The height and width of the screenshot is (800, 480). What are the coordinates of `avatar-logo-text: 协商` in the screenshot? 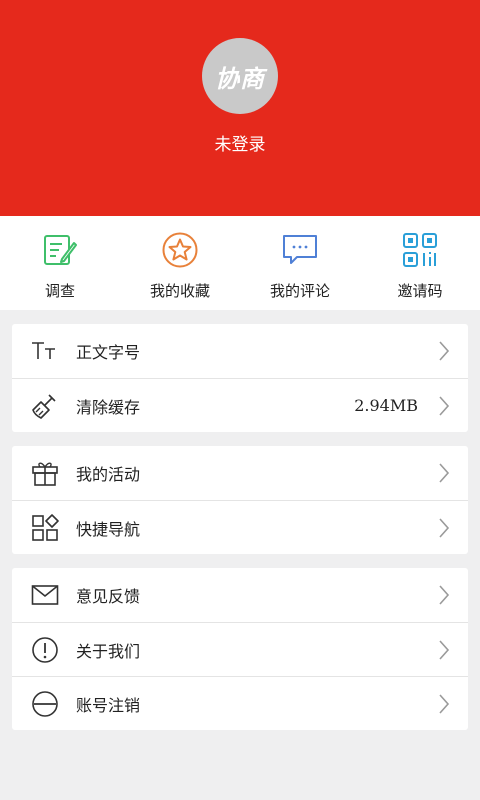 It's located at (240, 78).